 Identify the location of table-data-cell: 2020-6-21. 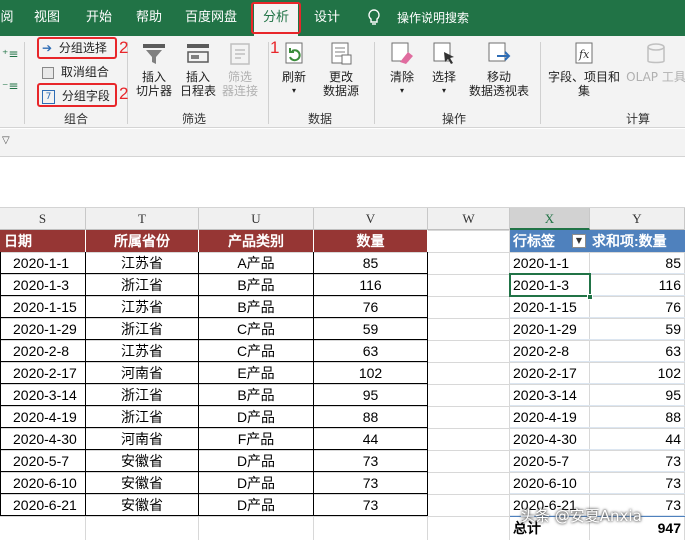
(43, 505).